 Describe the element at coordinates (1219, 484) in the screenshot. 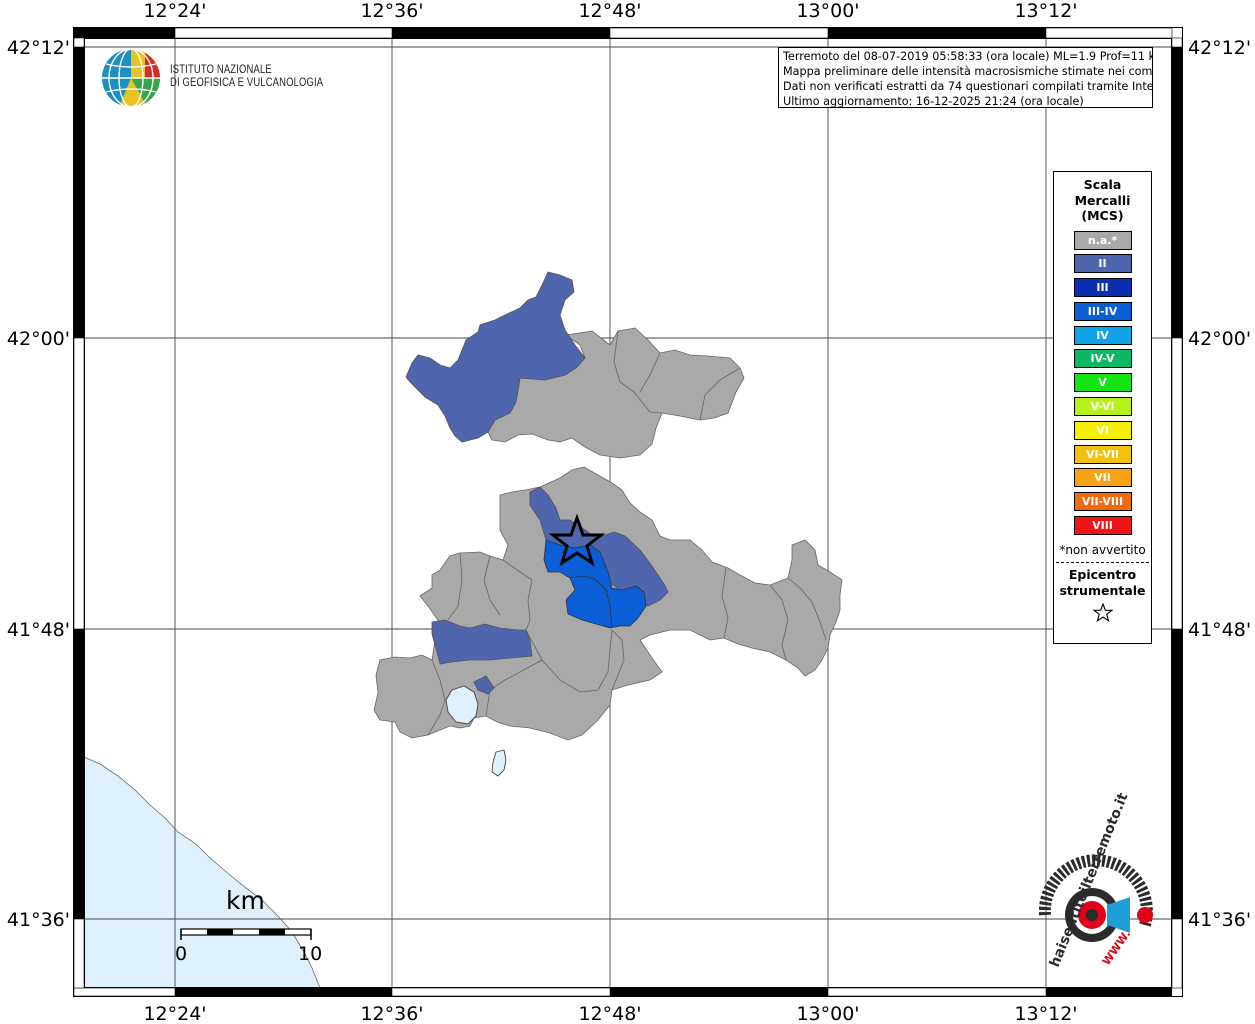

I see `lat-labels-right: 42°12' 42°00' 41°48' 41°36'` at that location.